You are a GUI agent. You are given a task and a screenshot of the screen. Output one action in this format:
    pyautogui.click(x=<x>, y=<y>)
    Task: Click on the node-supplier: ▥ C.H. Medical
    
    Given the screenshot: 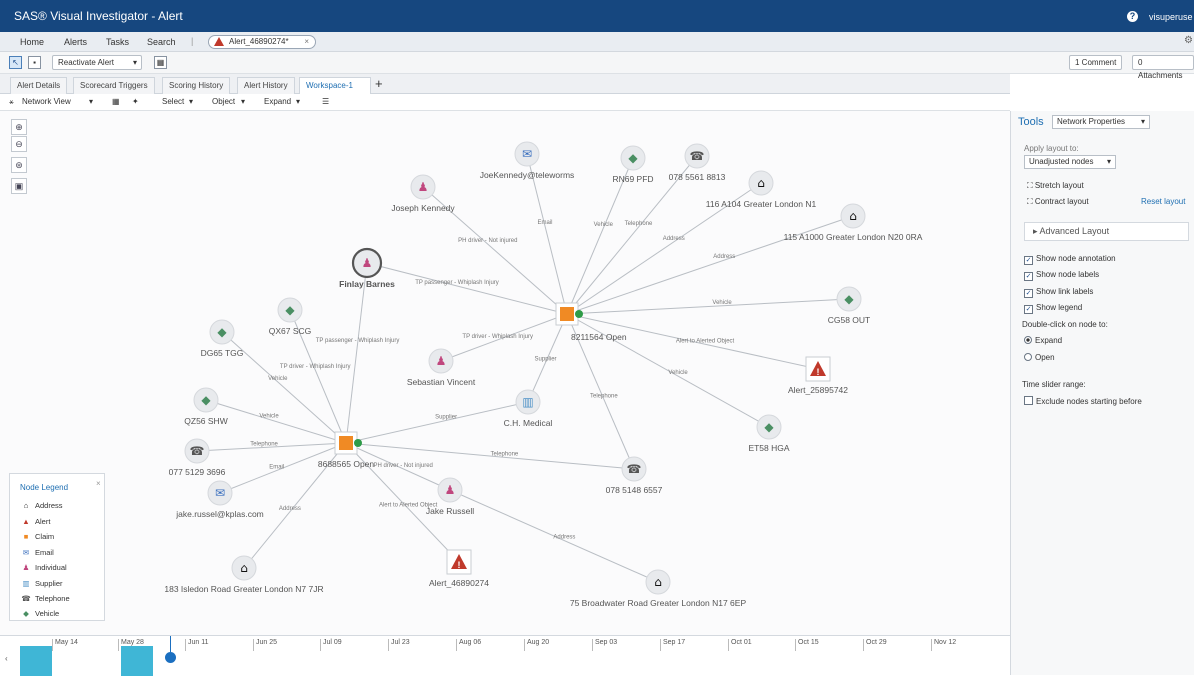 What is the action you would take?
    pyautogui.click(x=528, y=408)
    